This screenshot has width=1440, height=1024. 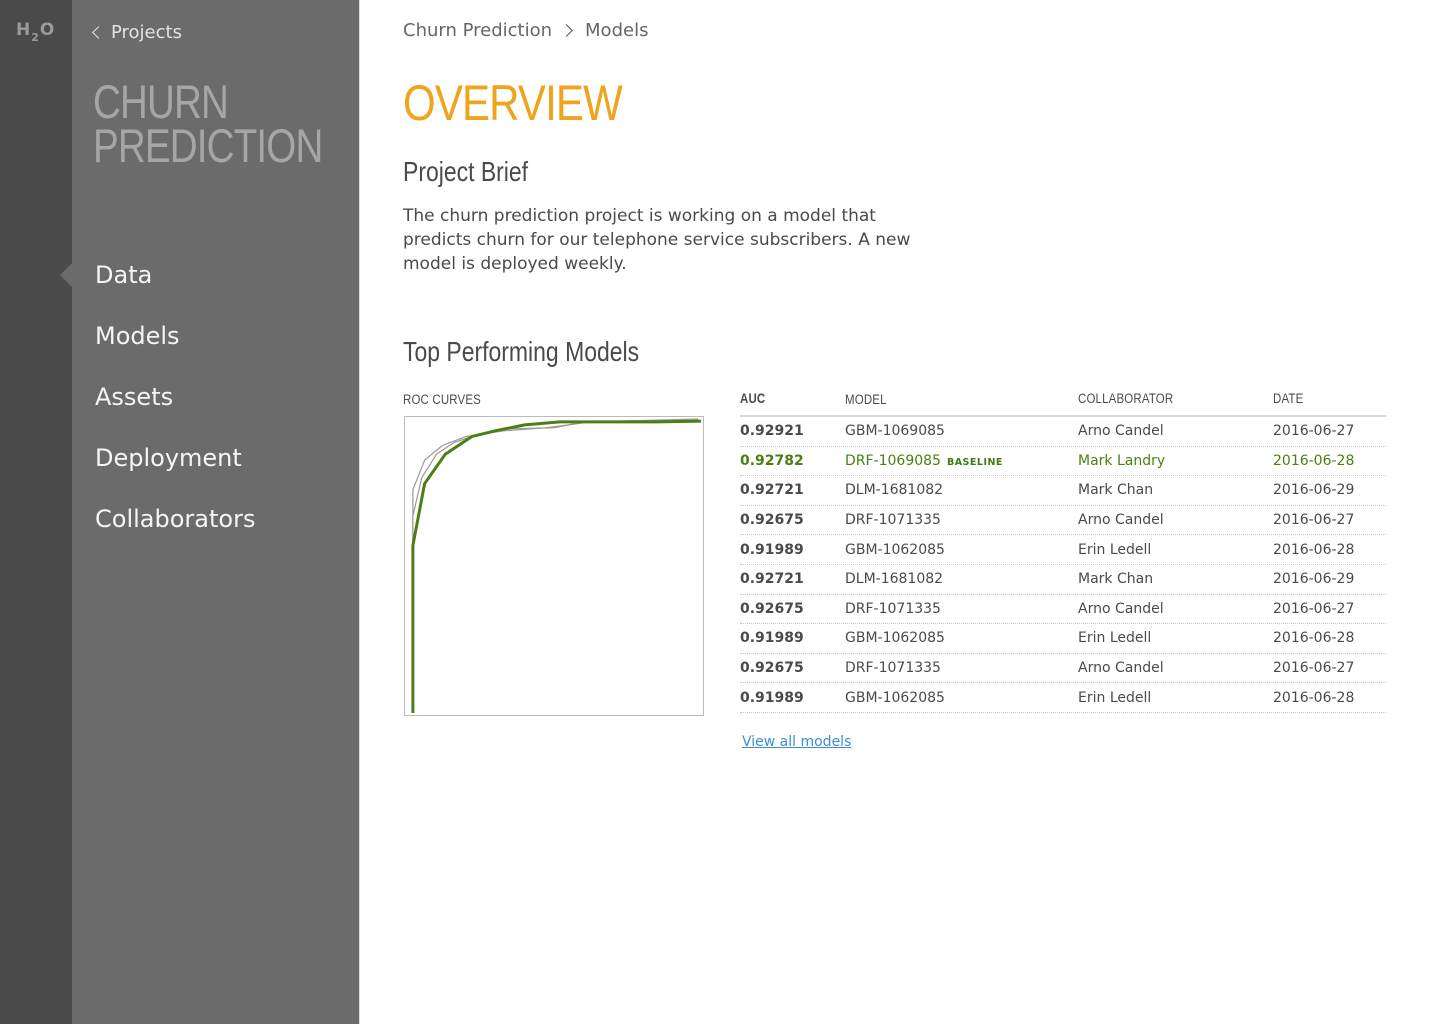 What do you see at coordinates (1288, 398) in the screenshot?
I see `header-date: DATE` at bounding box center [1288, 398].